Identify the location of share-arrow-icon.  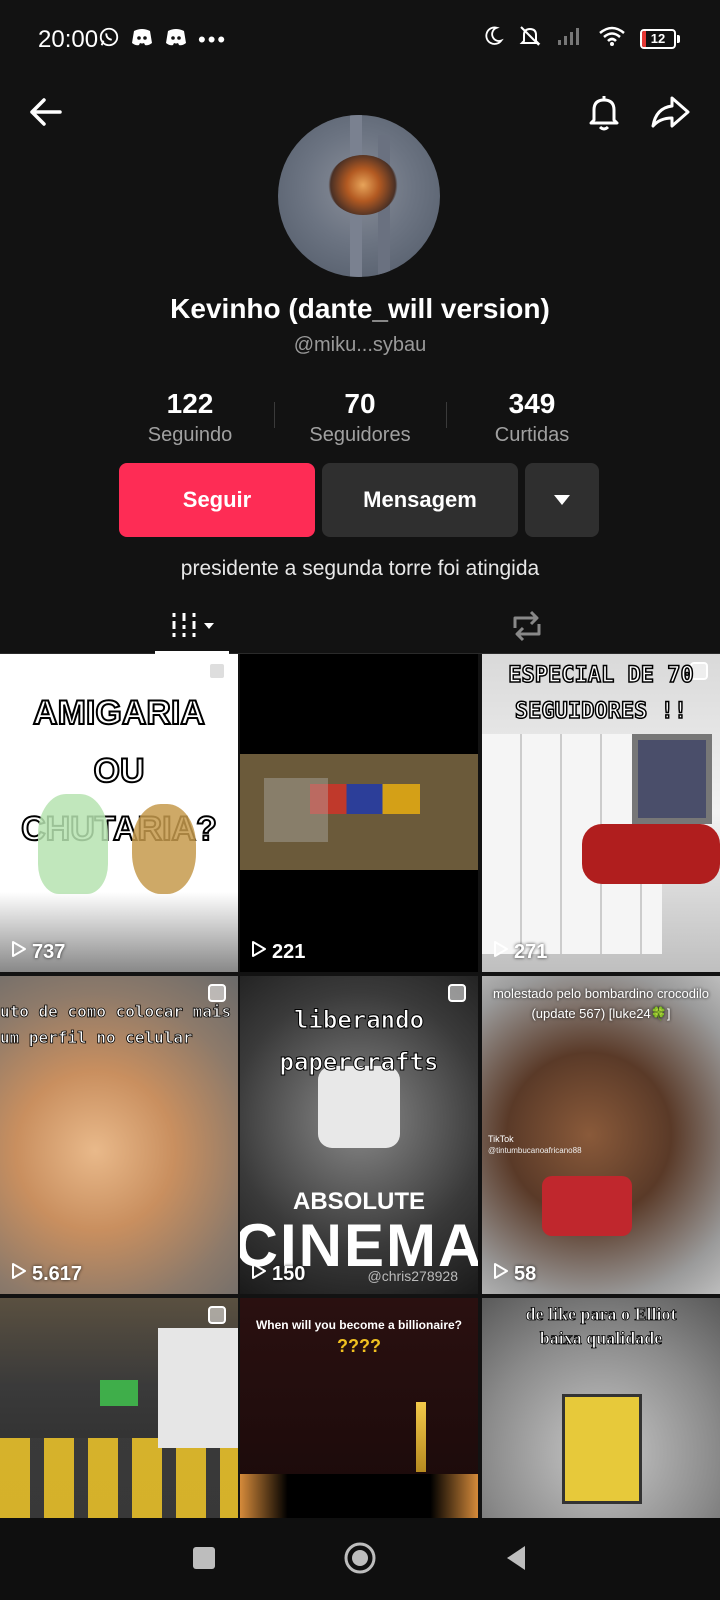
(670, 112).